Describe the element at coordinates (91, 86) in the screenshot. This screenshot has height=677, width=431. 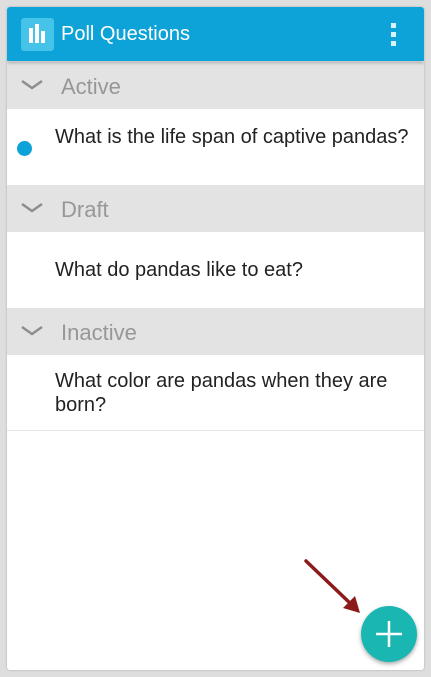
I see `section-label: Active` at that location.